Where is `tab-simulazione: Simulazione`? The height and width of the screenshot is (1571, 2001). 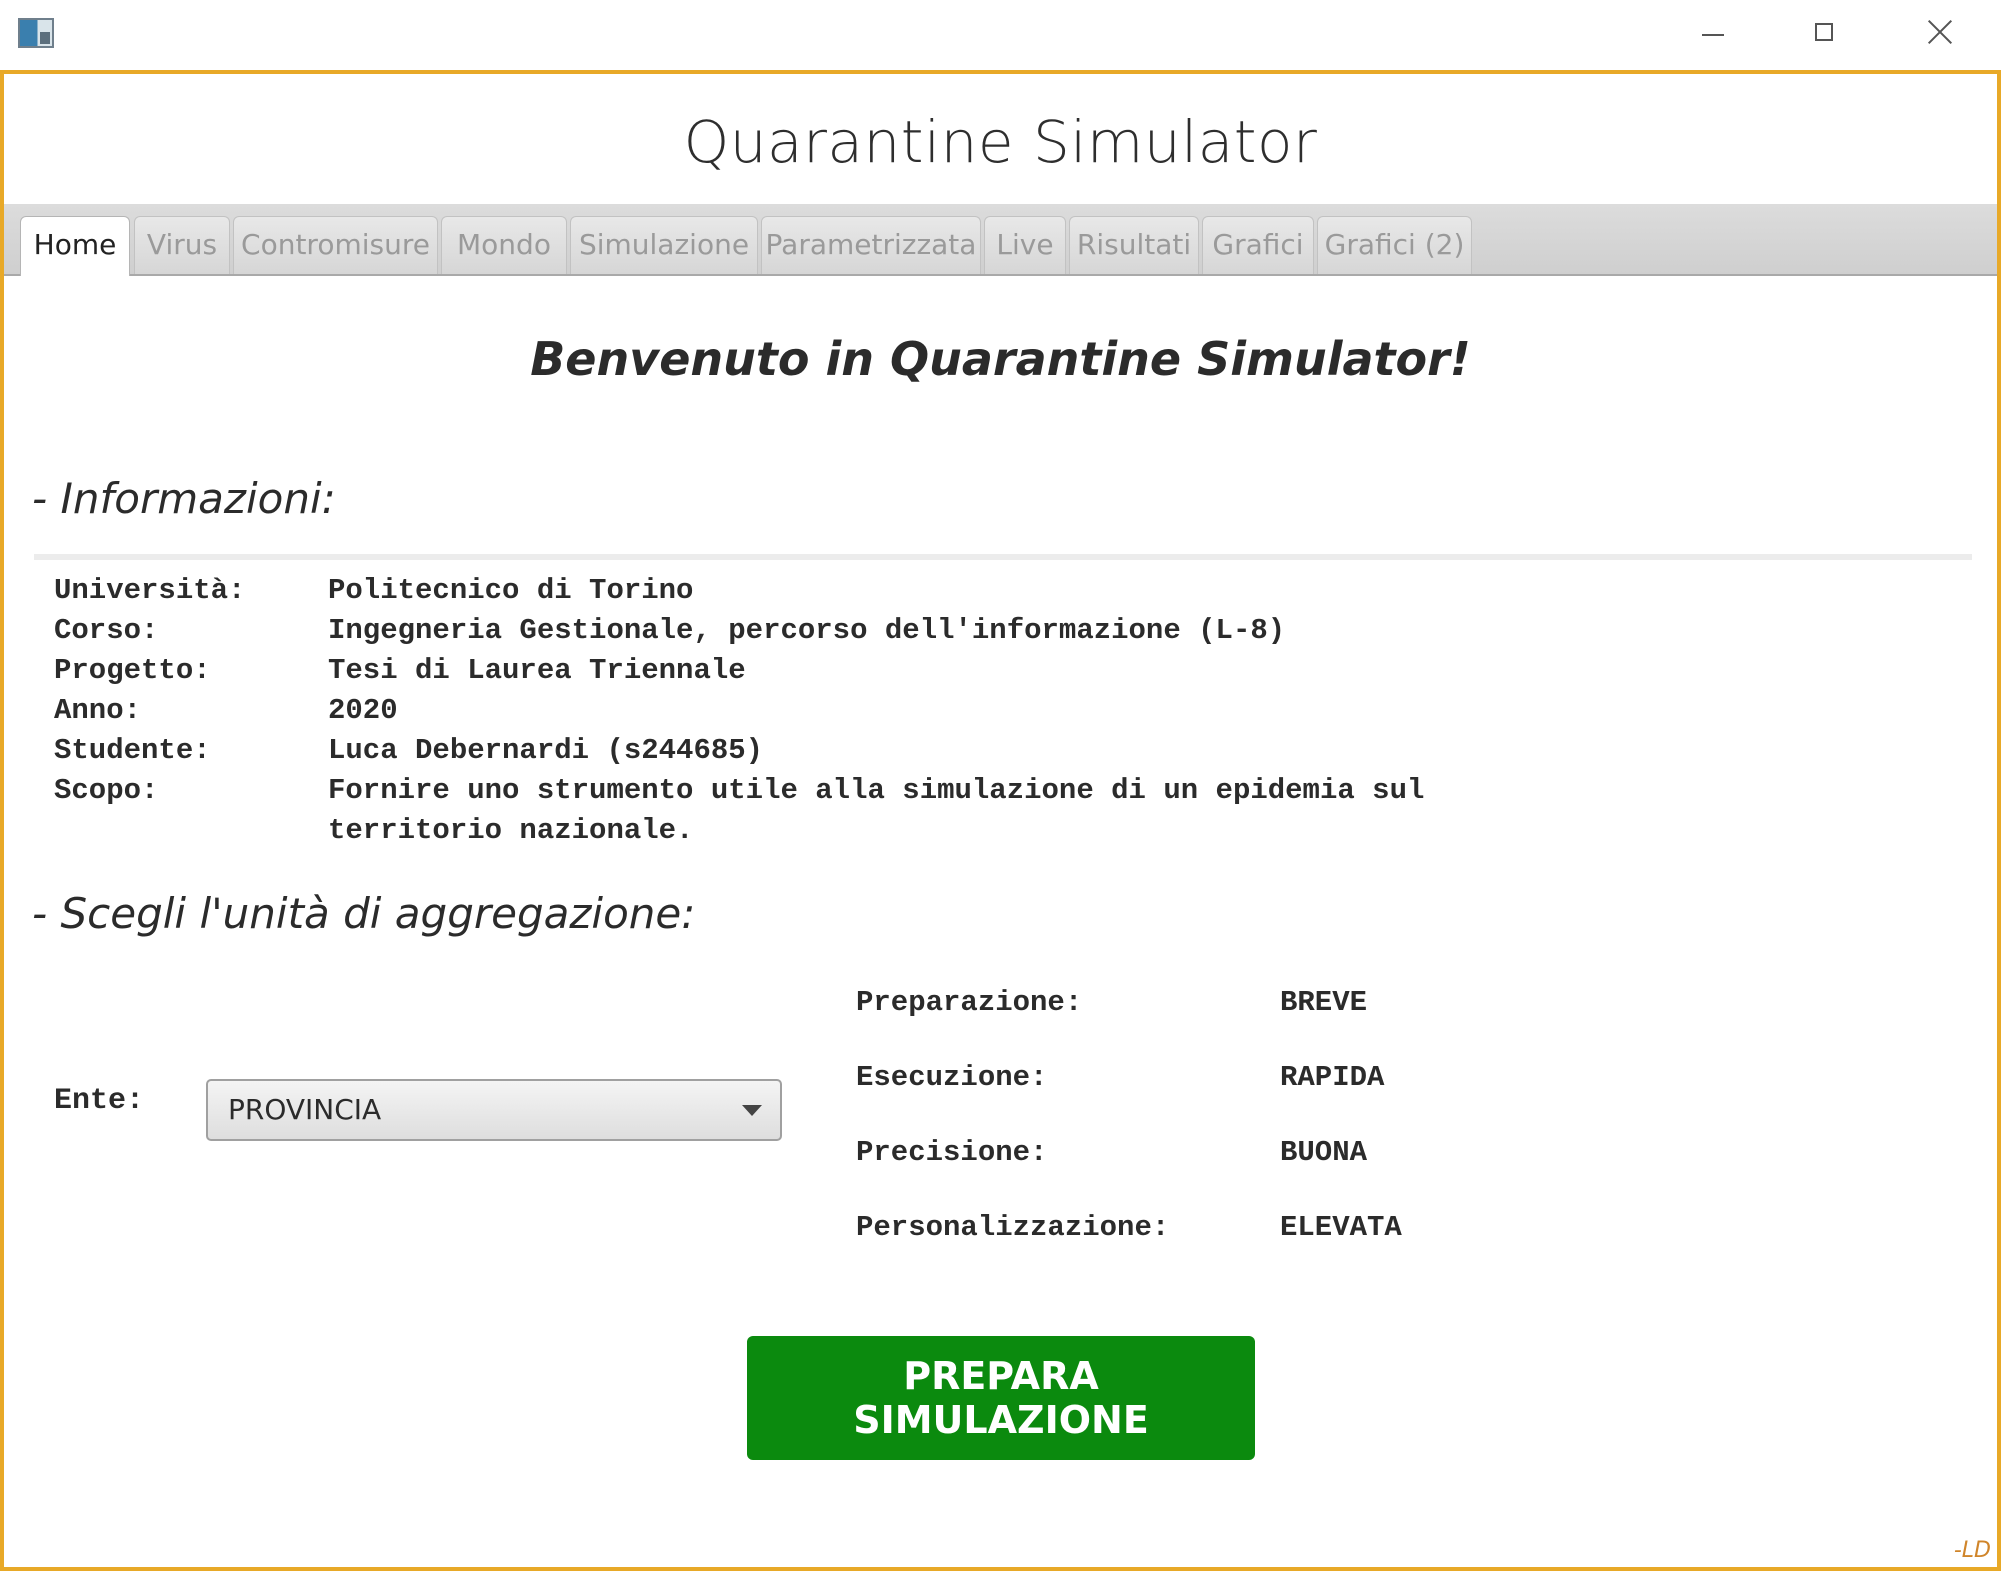 tab-simulazione: Simulazione is located at coordinates (664, 245).